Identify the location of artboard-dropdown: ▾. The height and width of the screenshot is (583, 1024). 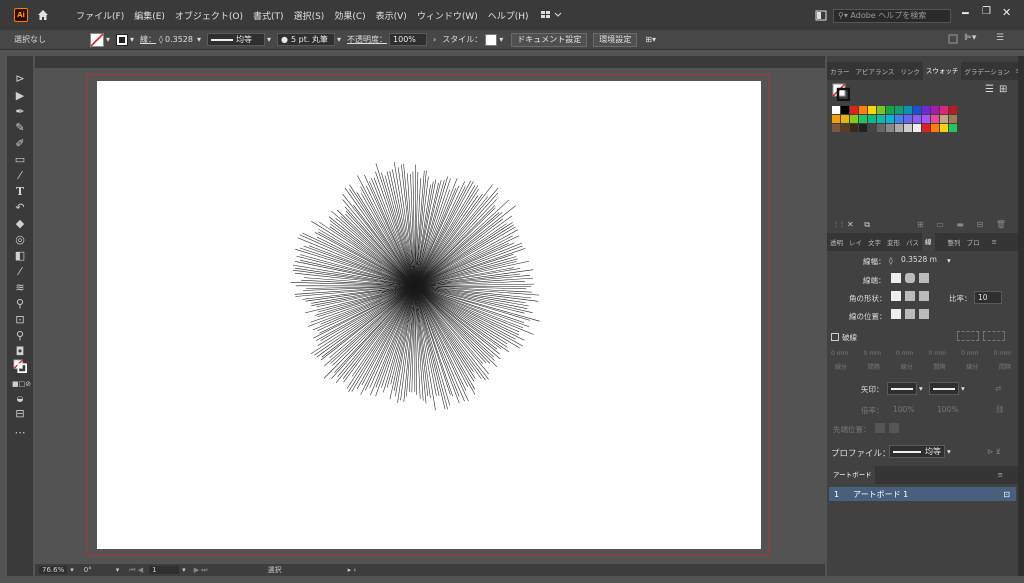
(184, 570).